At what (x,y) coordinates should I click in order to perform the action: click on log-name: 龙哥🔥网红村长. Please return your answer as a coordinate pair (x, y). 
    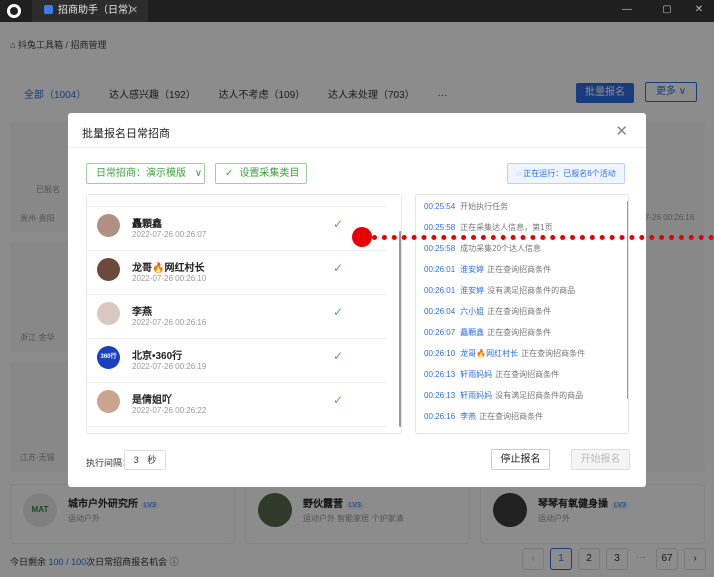
    Looking at the image, I should click on (489, 353).